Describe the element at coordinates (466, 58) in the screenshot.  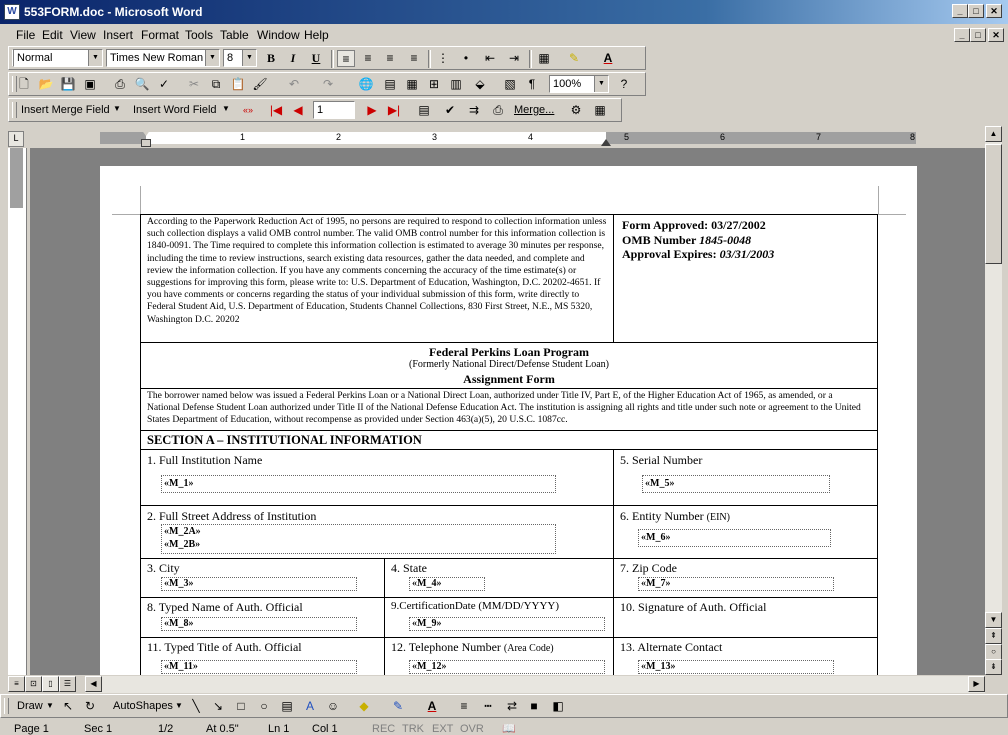
I see `bullets-icon: •` at that location.